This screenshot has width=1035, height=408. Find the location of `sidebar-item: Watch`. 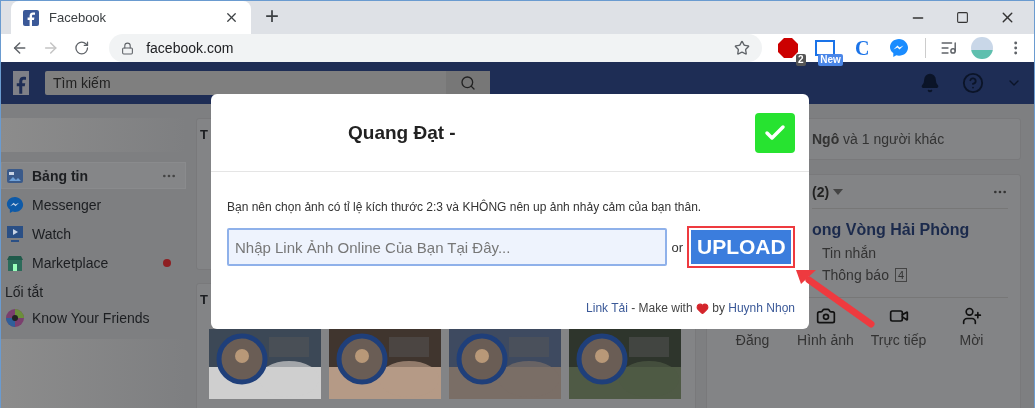

sidebar-item: Watch is located at coordinates (93, 233).